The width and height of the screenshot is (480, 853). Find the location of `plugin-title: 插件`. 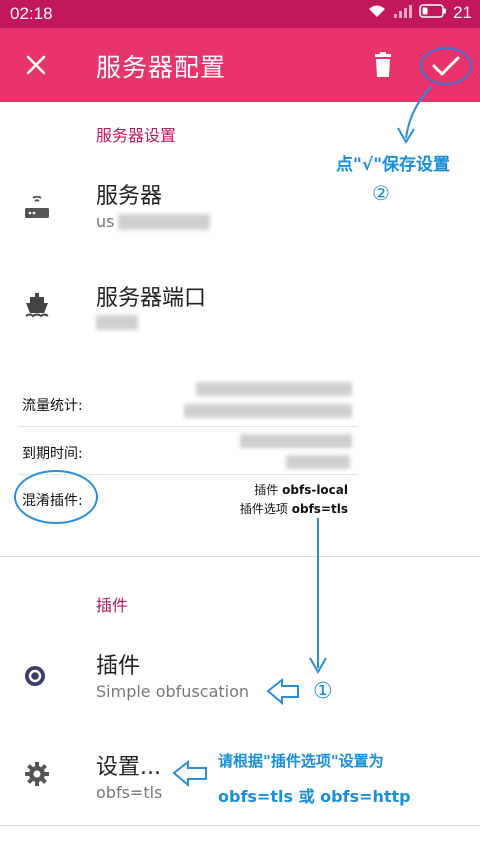

plugin-title: 插件 is located at coordinates (118, 666).